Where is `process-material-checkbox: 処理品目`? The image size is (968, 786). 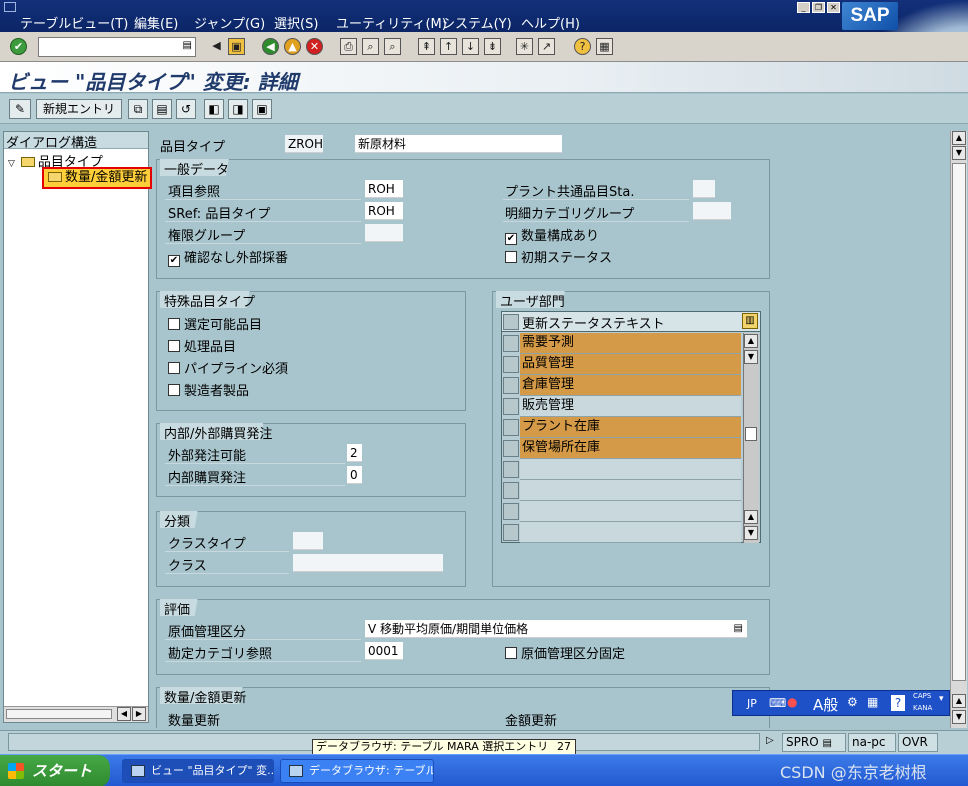
process-material-checkbox: 処理品目 is located at coordinates (202, 345).